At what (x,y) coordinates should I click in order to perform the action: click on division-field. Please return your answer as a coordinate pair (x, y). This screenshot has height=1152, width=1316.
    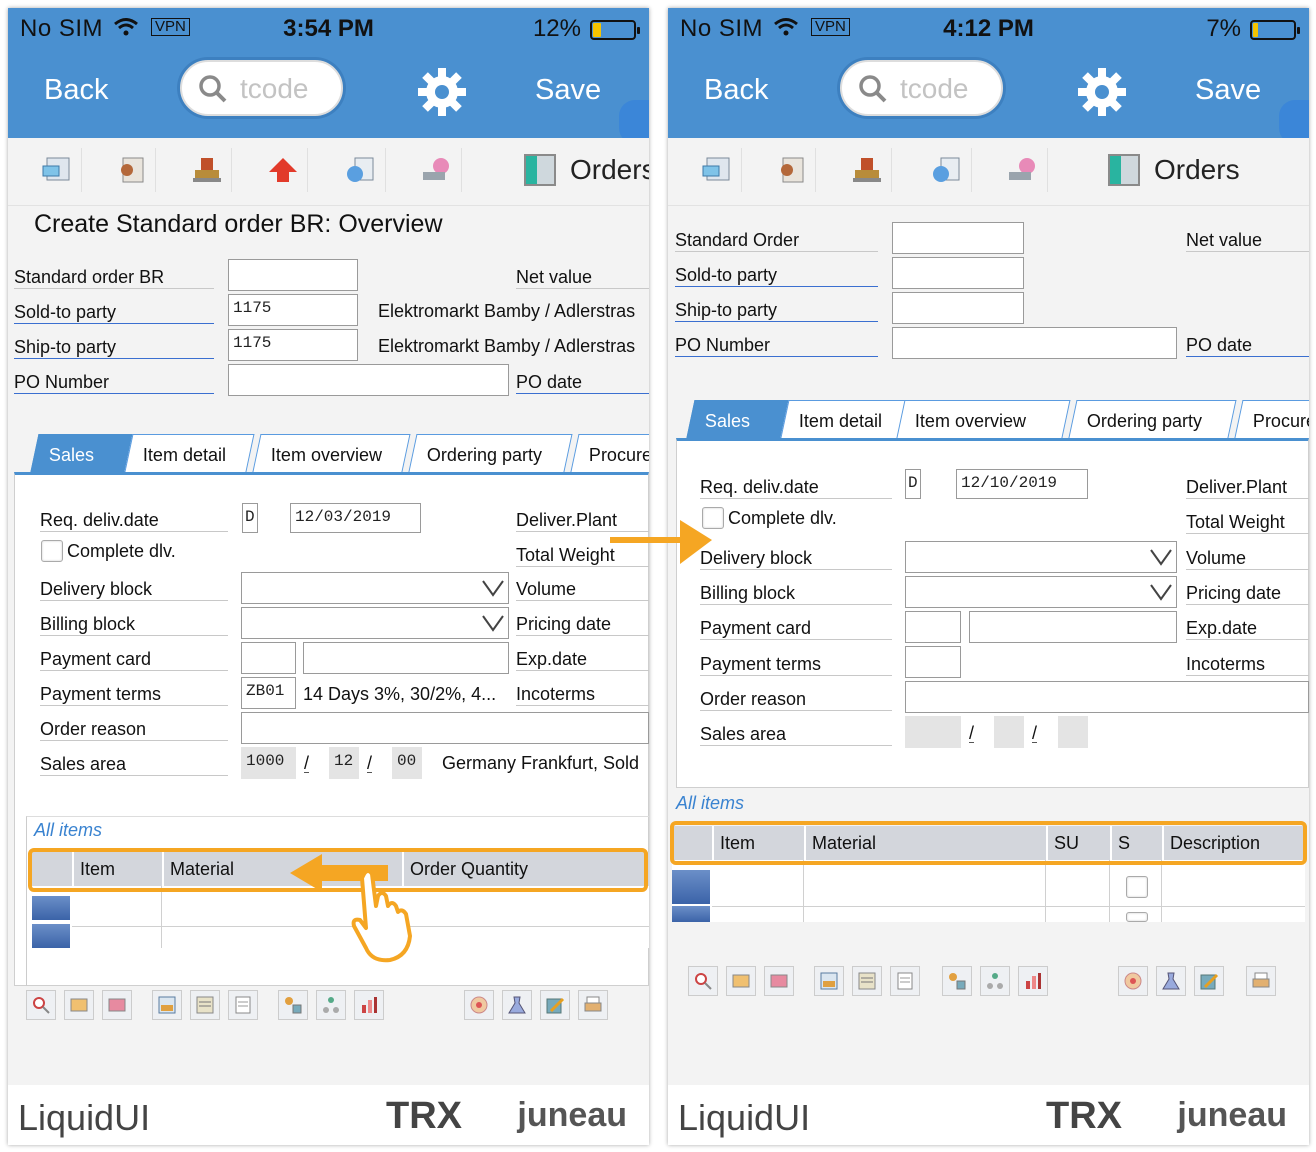
    Looking at the image, I should click on (1073, 732).